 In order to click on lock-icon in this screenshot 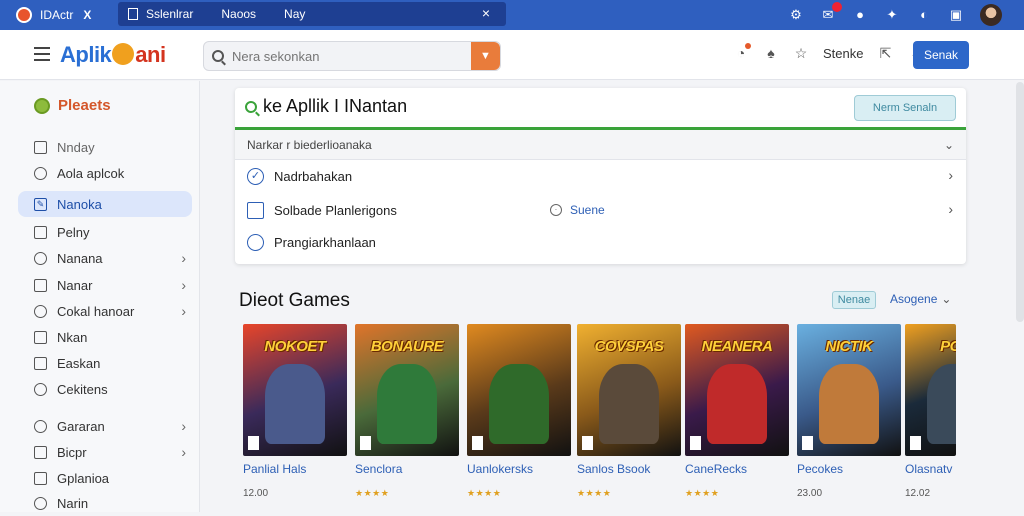, I will do `click(40, 363)`.